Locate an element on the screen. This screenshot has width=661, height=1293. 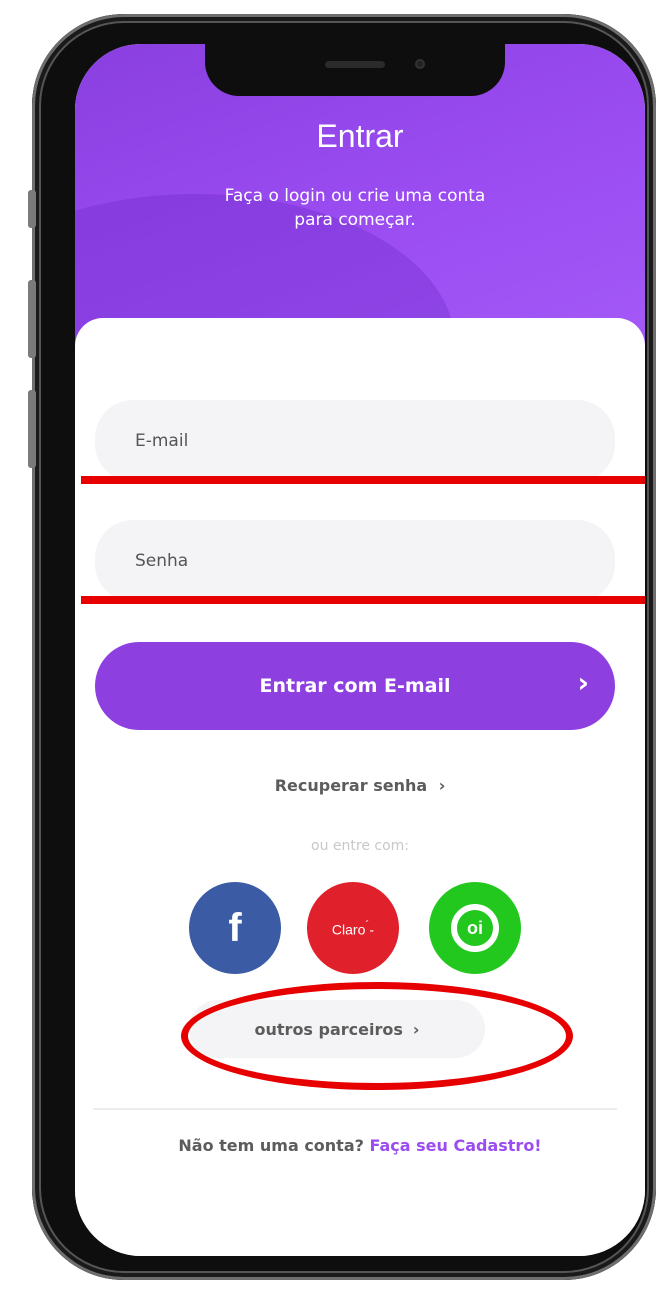
phone-volume-up-button is located at coordinates (32, 319).